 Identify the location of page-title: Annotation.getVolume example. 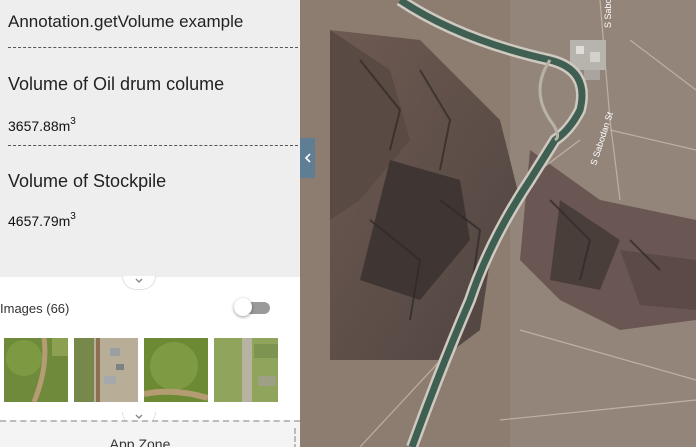
(126, 21).